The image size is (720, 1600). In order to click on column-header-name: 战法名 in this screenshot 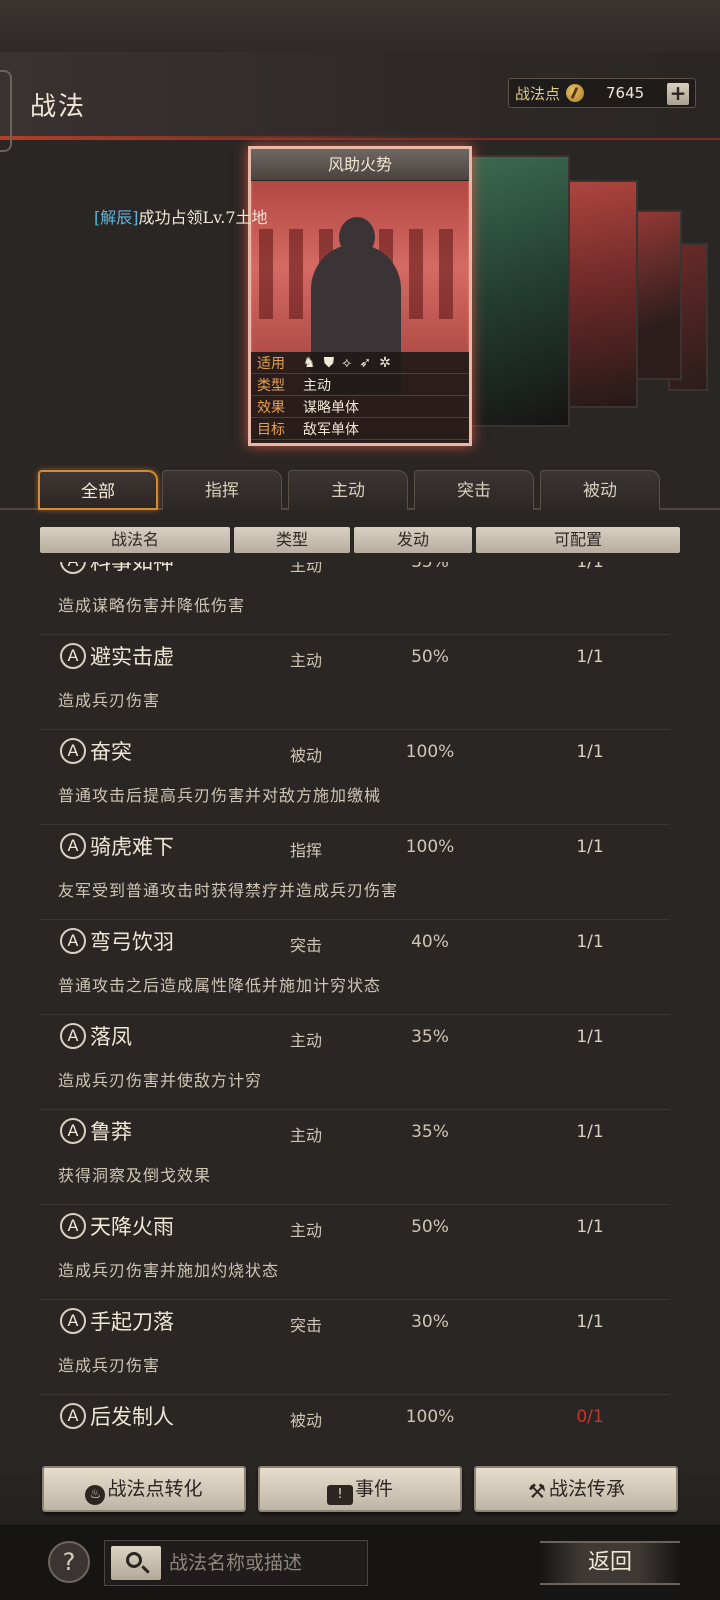, I will do `click(135, 540)`.